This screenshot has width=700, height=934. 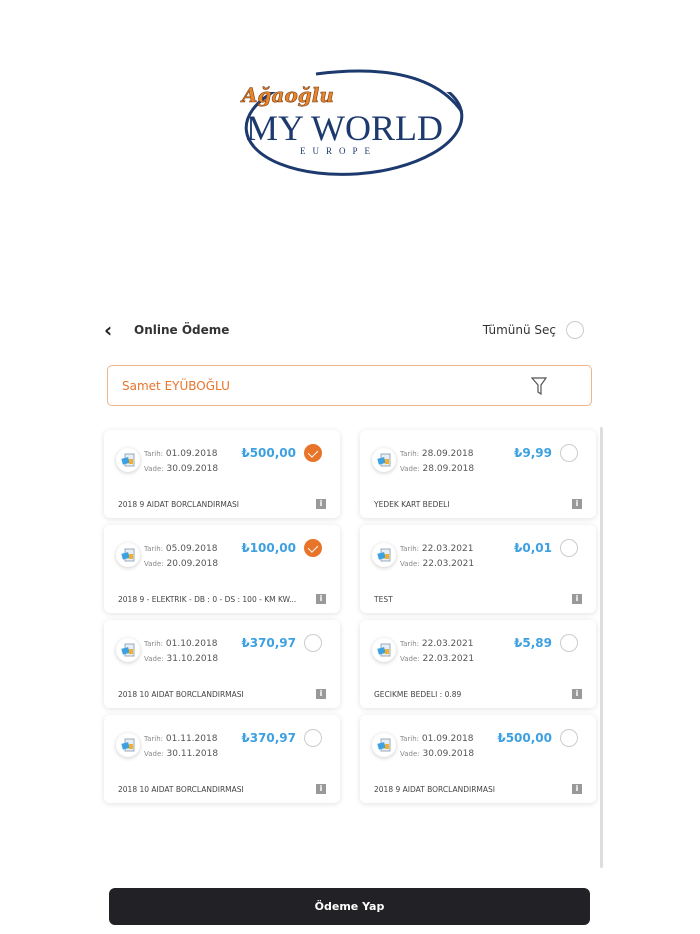 What do you see at coordinates (192, 564) in the screenshot?
I see `due-date: 20.09.2018` at bounding box center [192, 564].